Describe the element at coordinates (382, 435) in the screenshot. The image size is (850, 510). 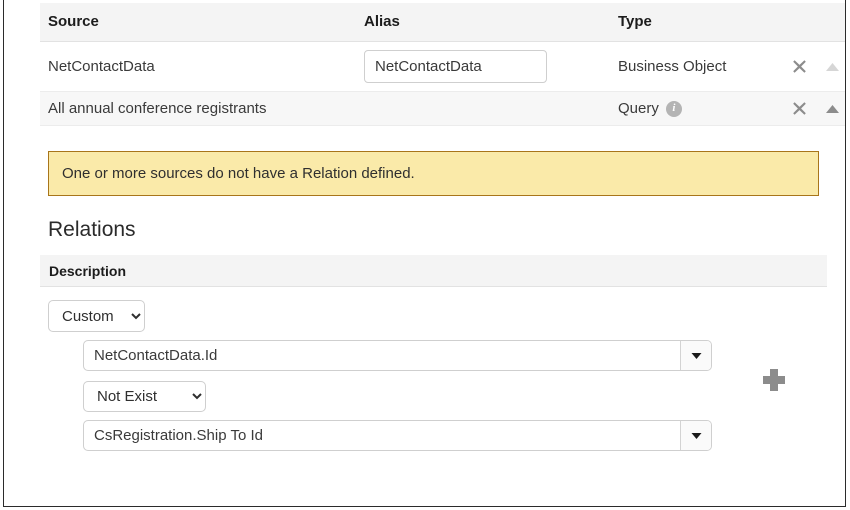
I see `right-operand-input` at that location.